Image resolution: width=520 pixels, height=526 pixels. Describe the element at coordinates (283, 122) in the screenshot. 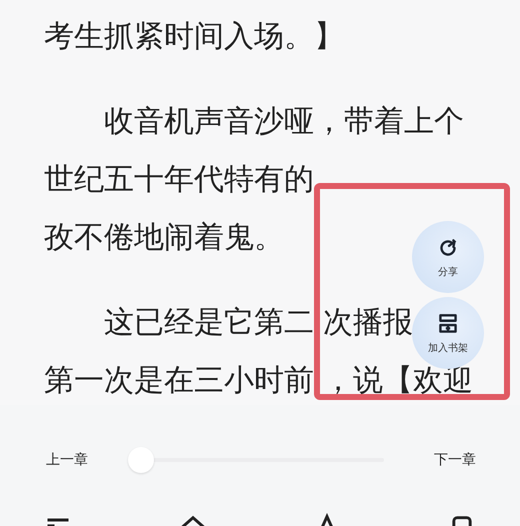

I see `text-line: 收音机声音沙哑，带着上个` at that location.